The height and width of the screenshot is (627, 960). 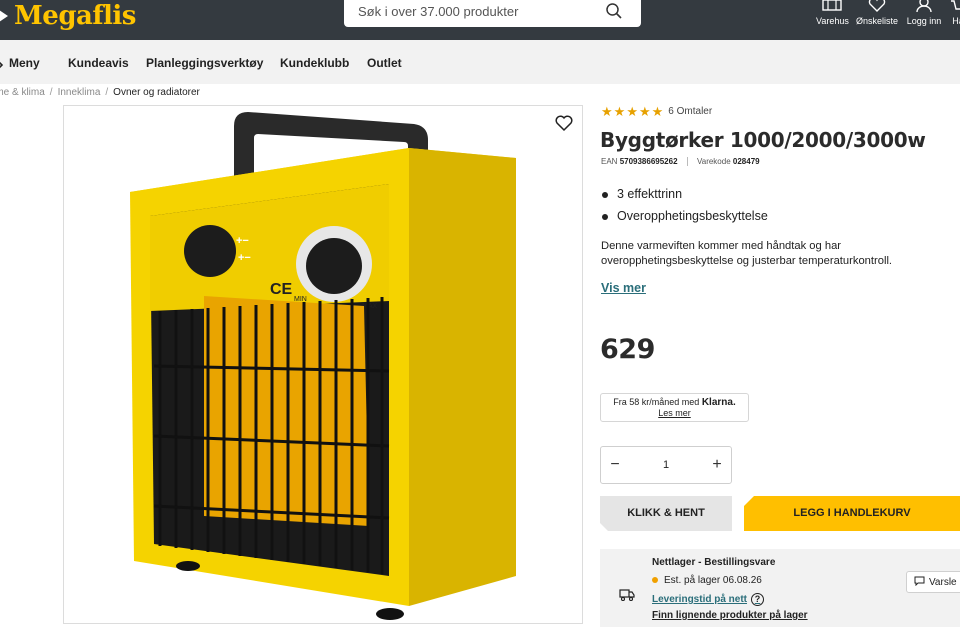 I want to click on status-dot-icon, so click(x=655, y=580).